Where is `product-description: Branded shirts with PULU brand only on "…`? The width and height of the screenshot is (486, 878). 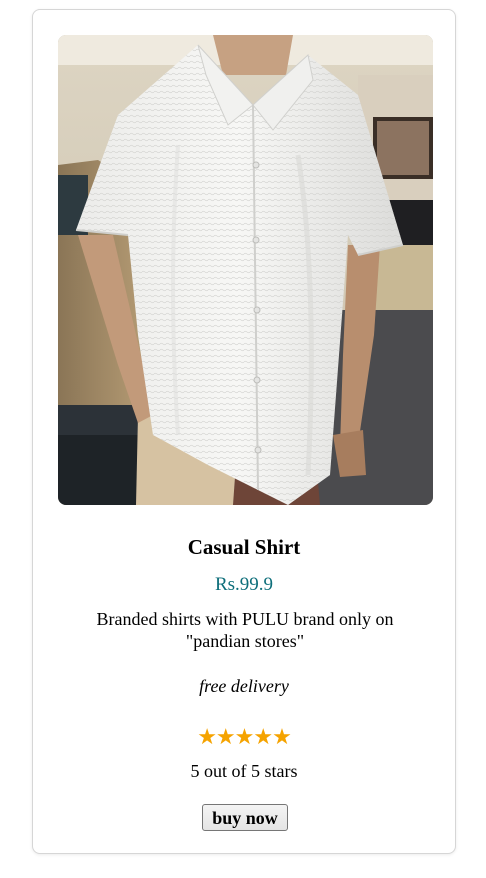
product-description: Branded shirts with PULU brand only on "… is located at coordinates (245, 630).